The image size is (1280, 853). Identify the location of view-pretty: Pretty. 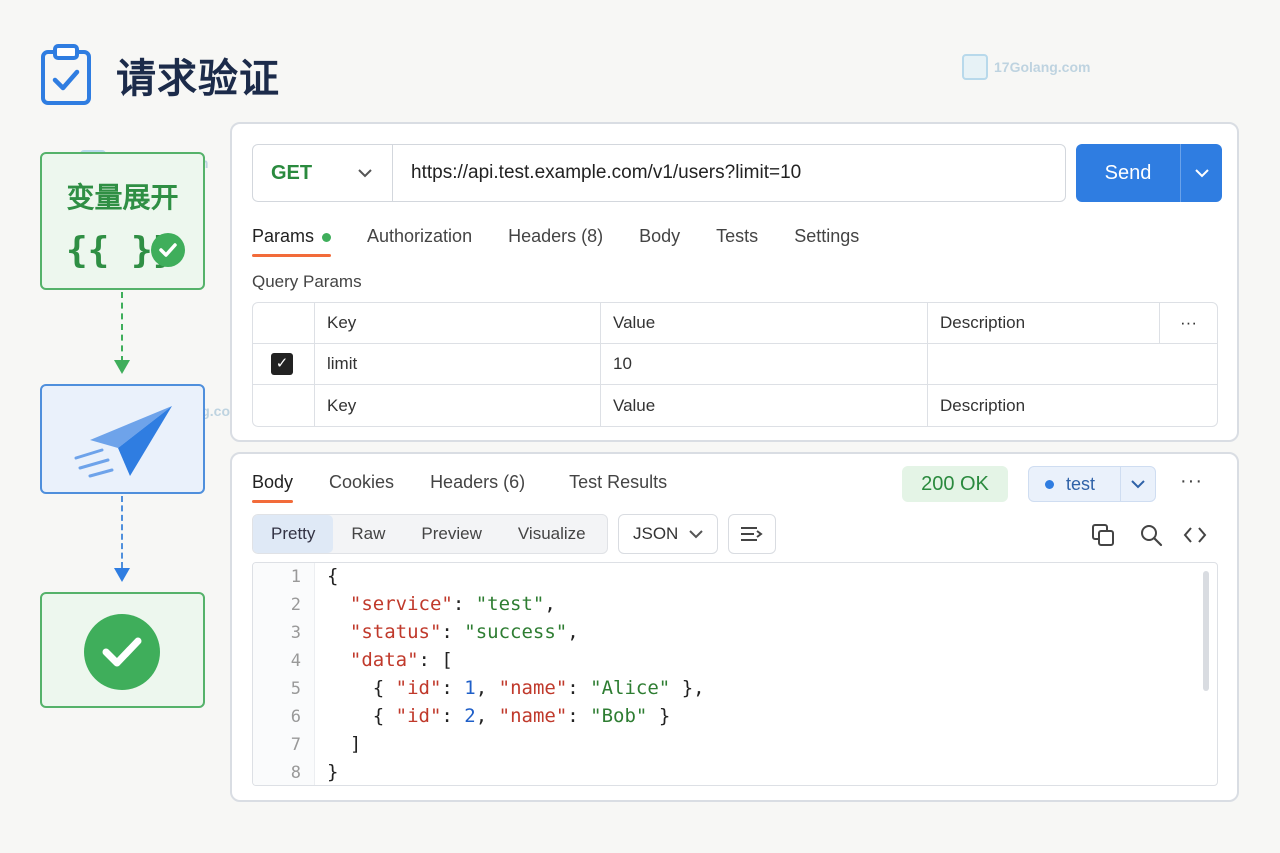
(293, 534).